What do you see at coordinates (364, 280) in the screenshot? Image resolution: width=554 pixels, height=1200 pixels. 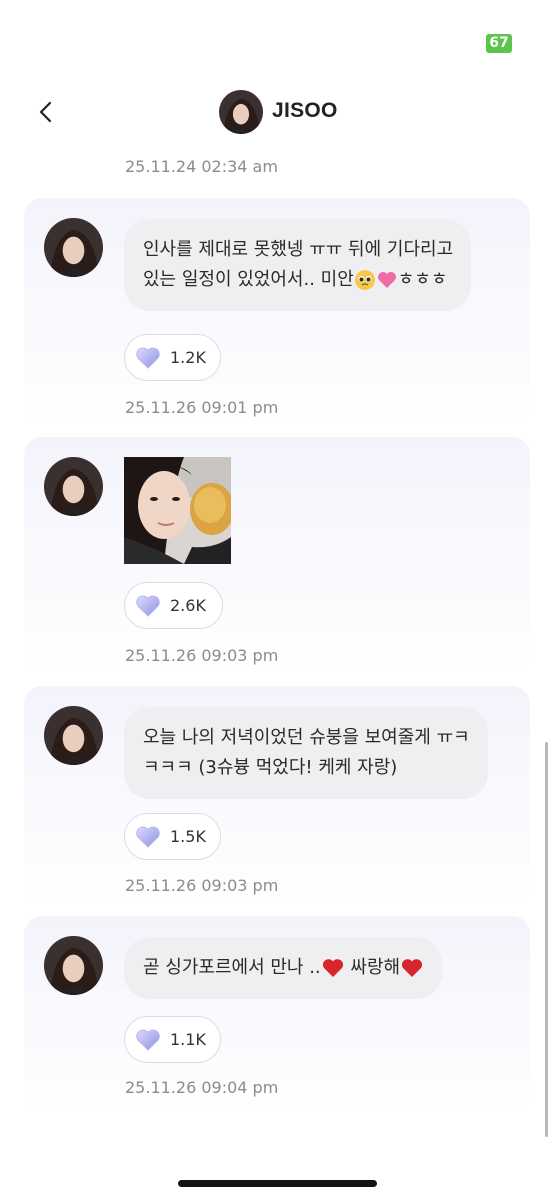 I see `pleading-face-icon` at bounding box center [364, 280].